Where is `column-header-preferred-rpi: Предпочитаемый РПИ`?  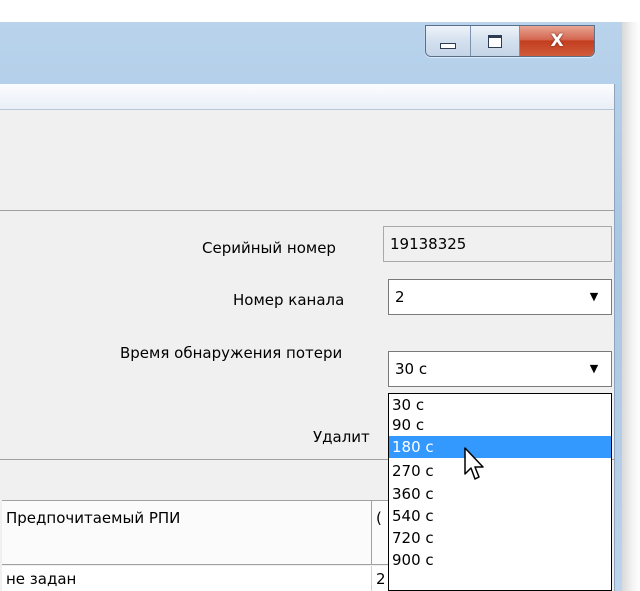 column-header-preferred-rpi: Предпочитаемый РПИ is located at coordinates (187, 533).